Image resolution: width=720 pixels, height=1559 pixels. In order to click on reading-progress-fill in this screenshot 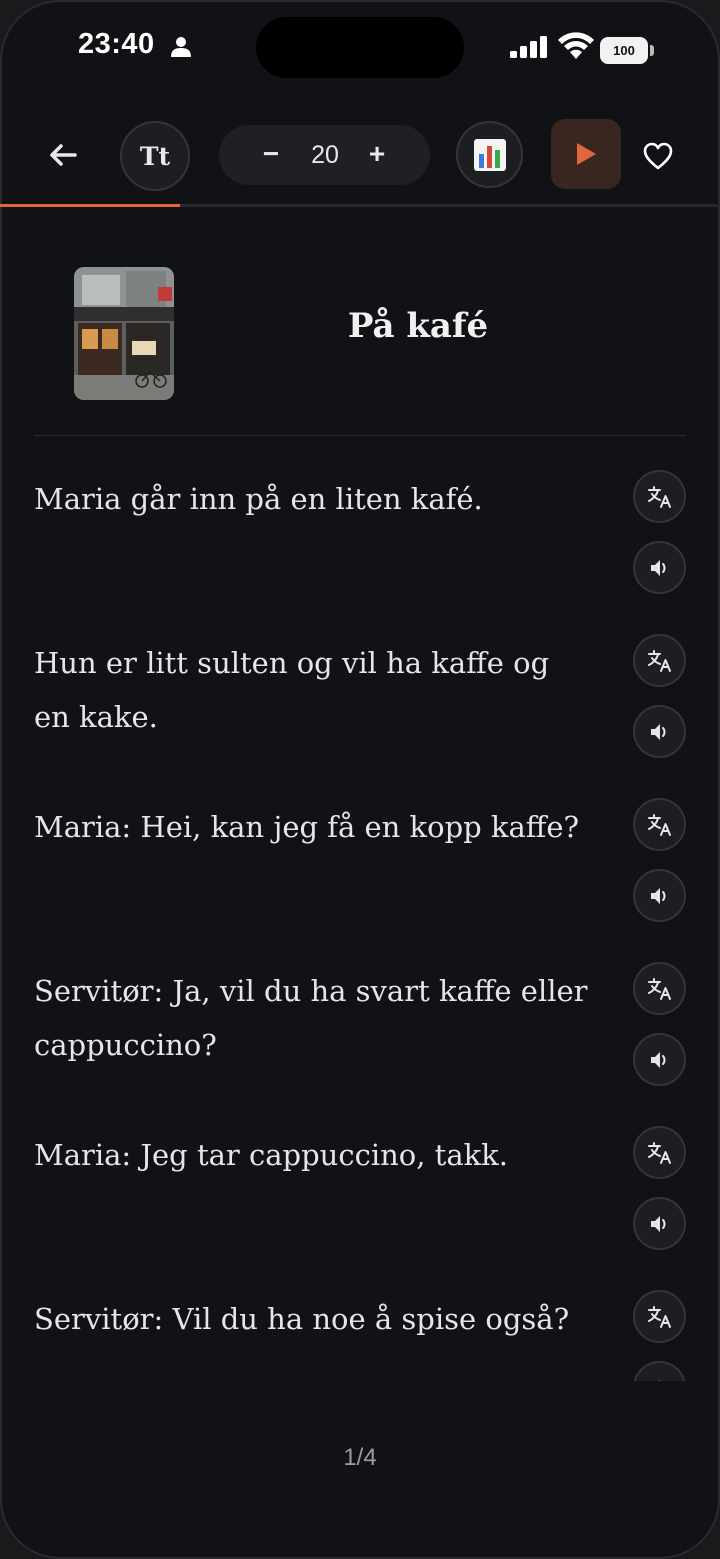, I will do `click(90, 205)`.